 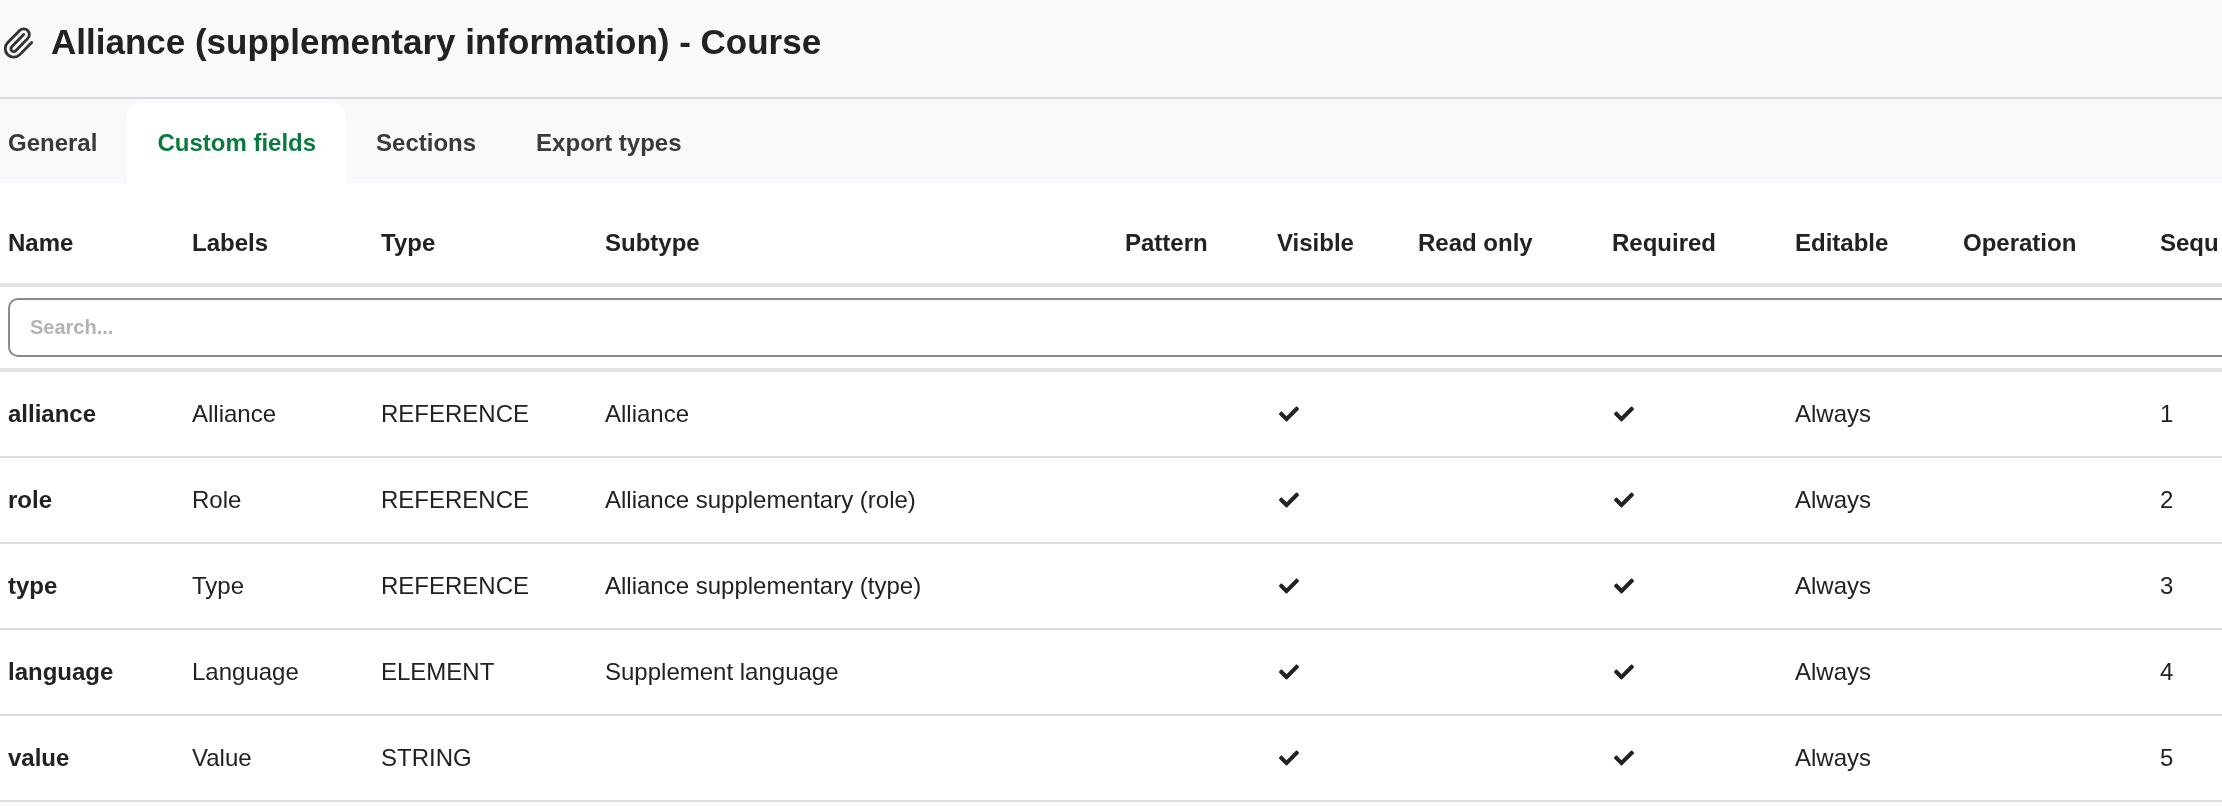 I want to click on table-cell: Value, so click(x=222, y=757).